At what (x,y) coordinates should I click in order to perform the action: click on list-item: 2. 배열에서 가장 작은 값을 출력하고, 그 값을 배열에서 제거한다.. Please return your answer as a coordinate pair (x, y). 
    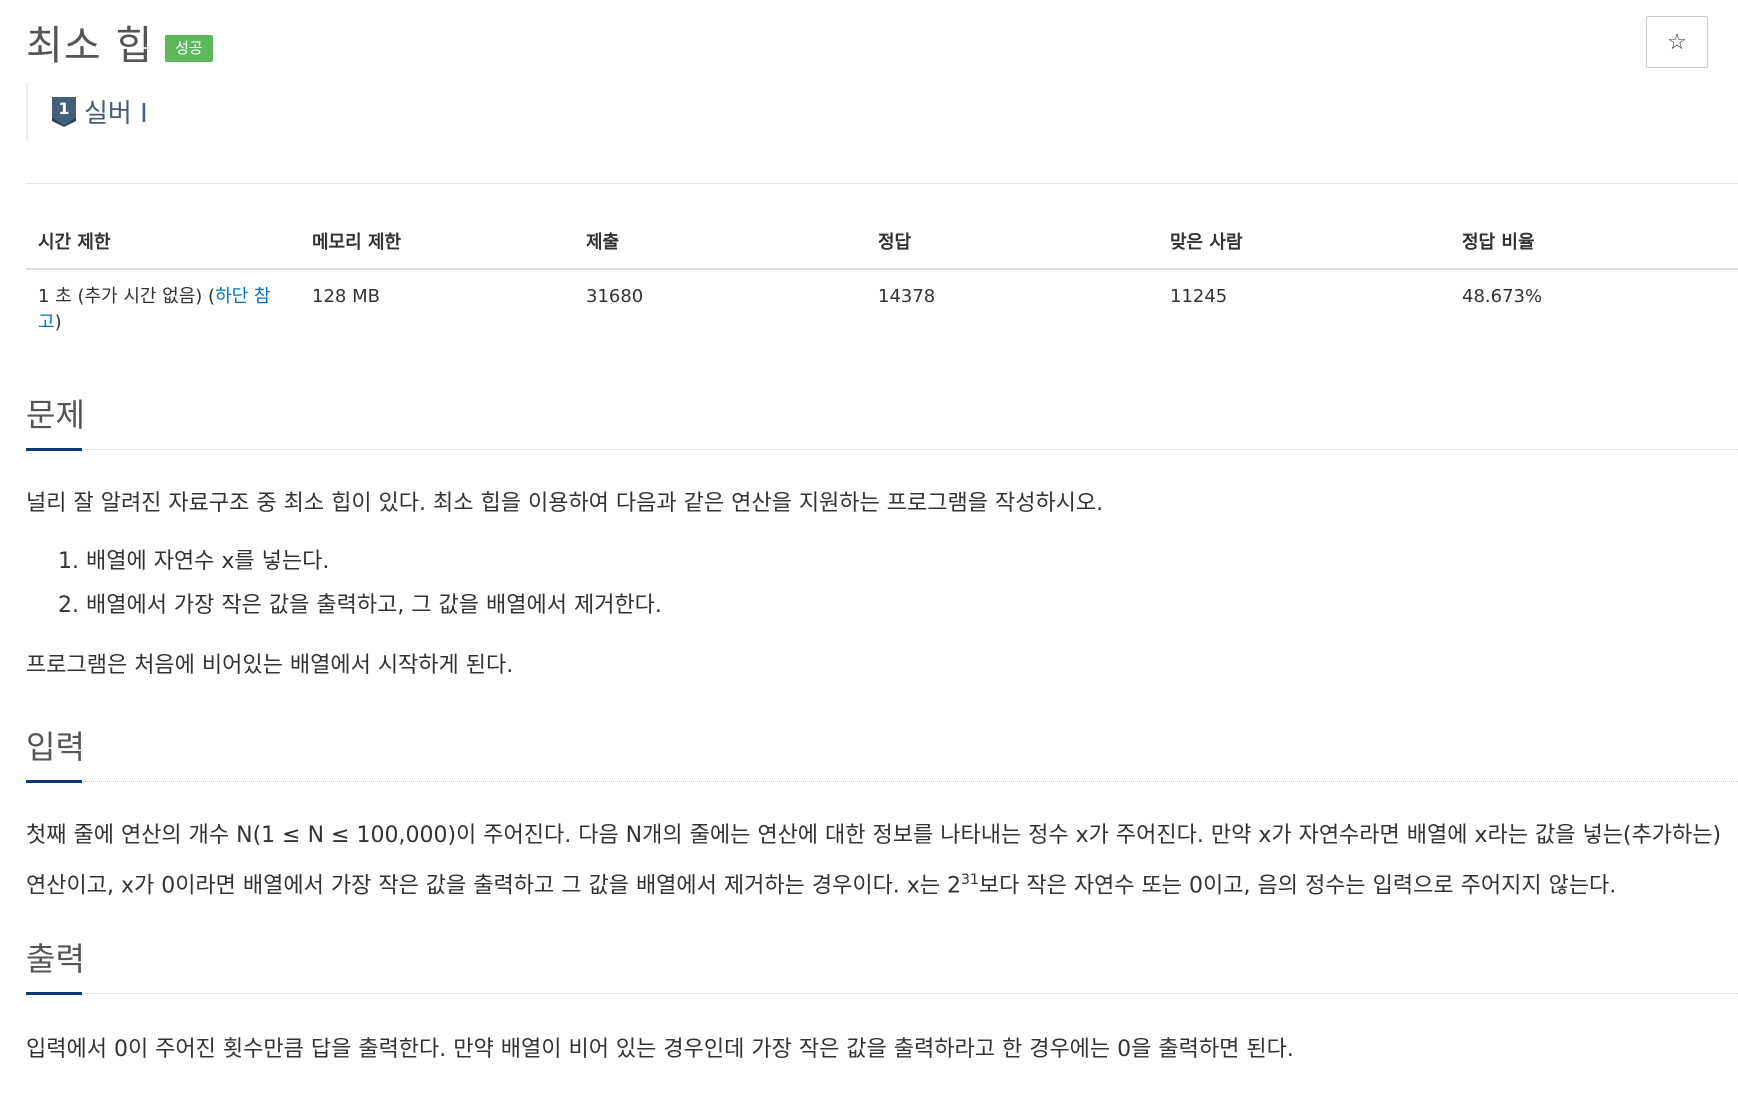
    Looking at the image, I should click on (360, 605).